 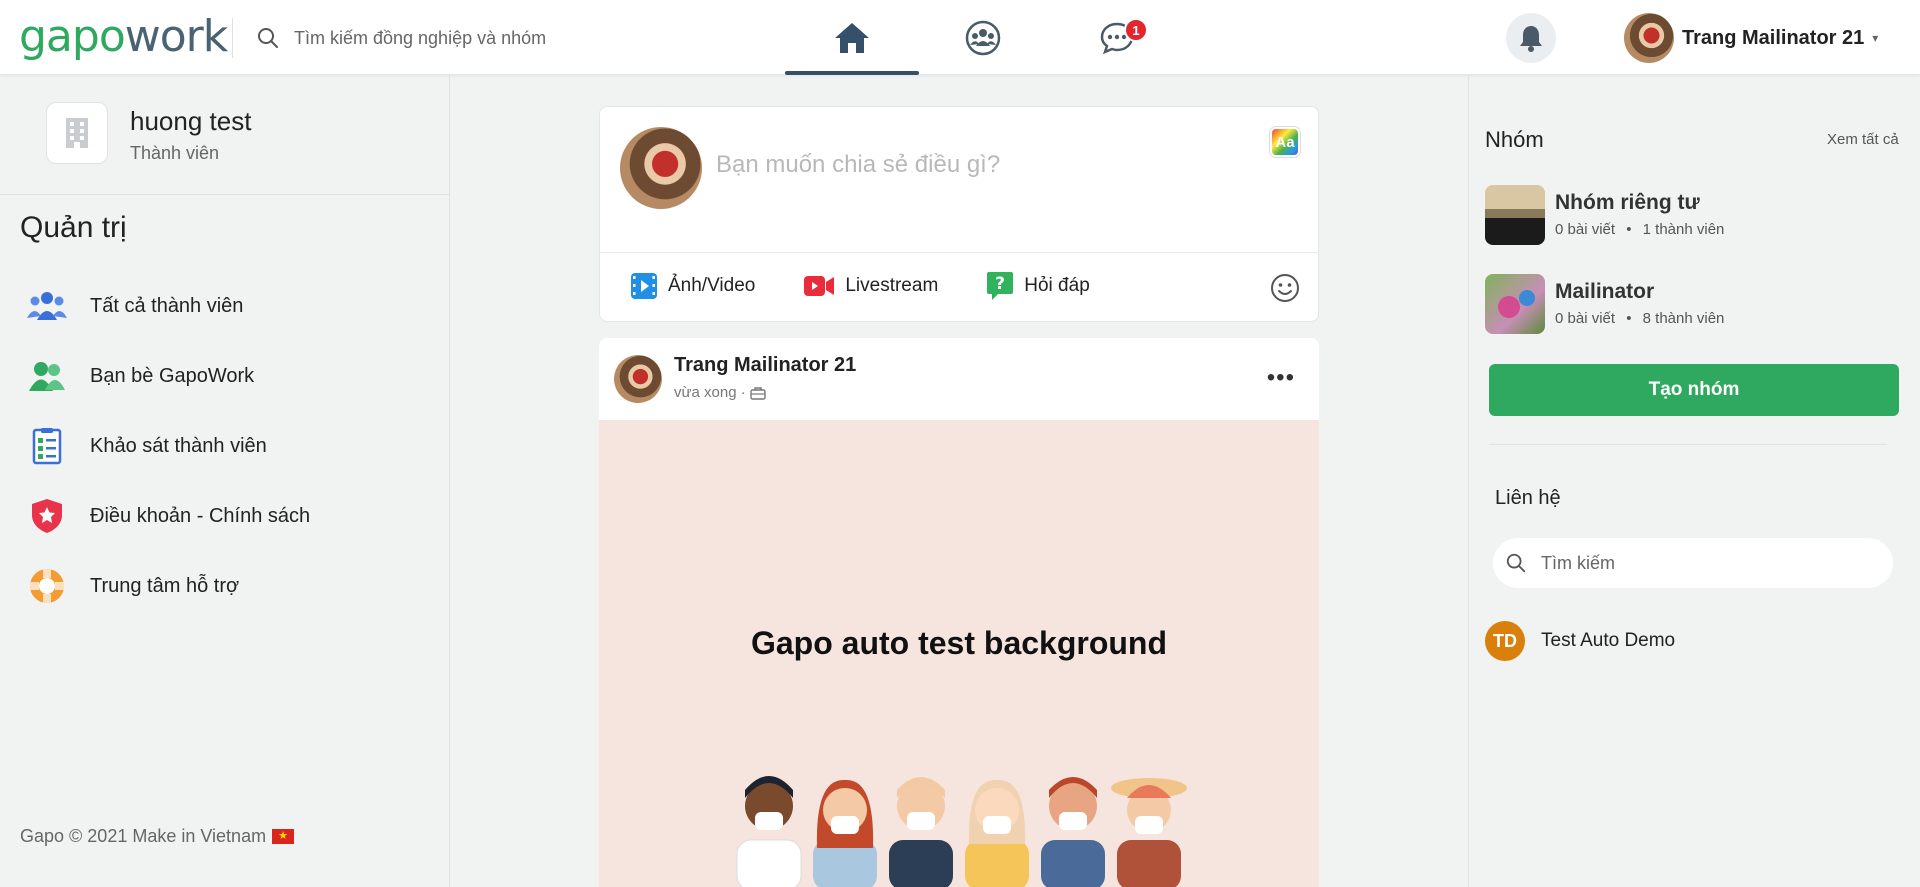 What do you see at coordinates (232, 38) in the screenshot?
I see `header-divider` at bounding box center [232, 38].